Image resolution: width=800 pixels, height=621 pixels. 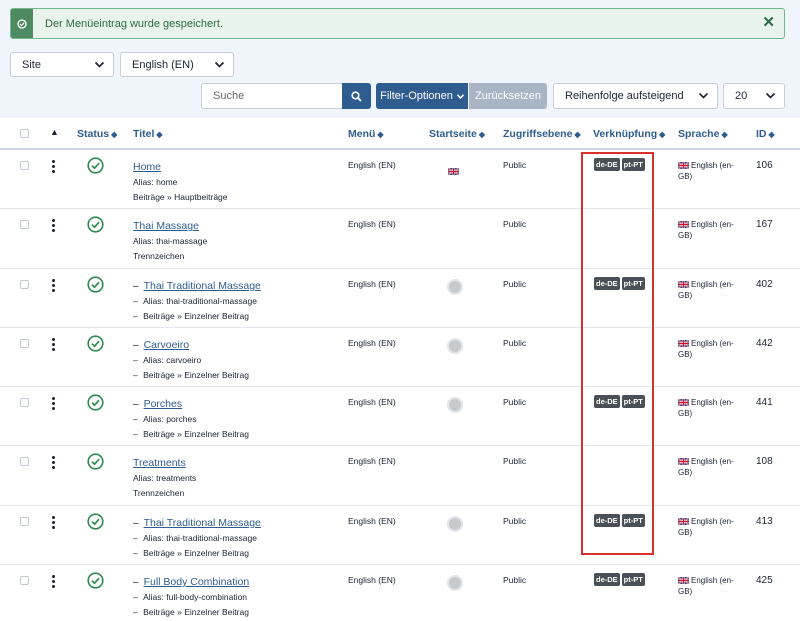 What do you see at coordinates (148, 134) in the screenshot?
I see `title-column-header: Titel ◆` at bounding box center [148, 134].